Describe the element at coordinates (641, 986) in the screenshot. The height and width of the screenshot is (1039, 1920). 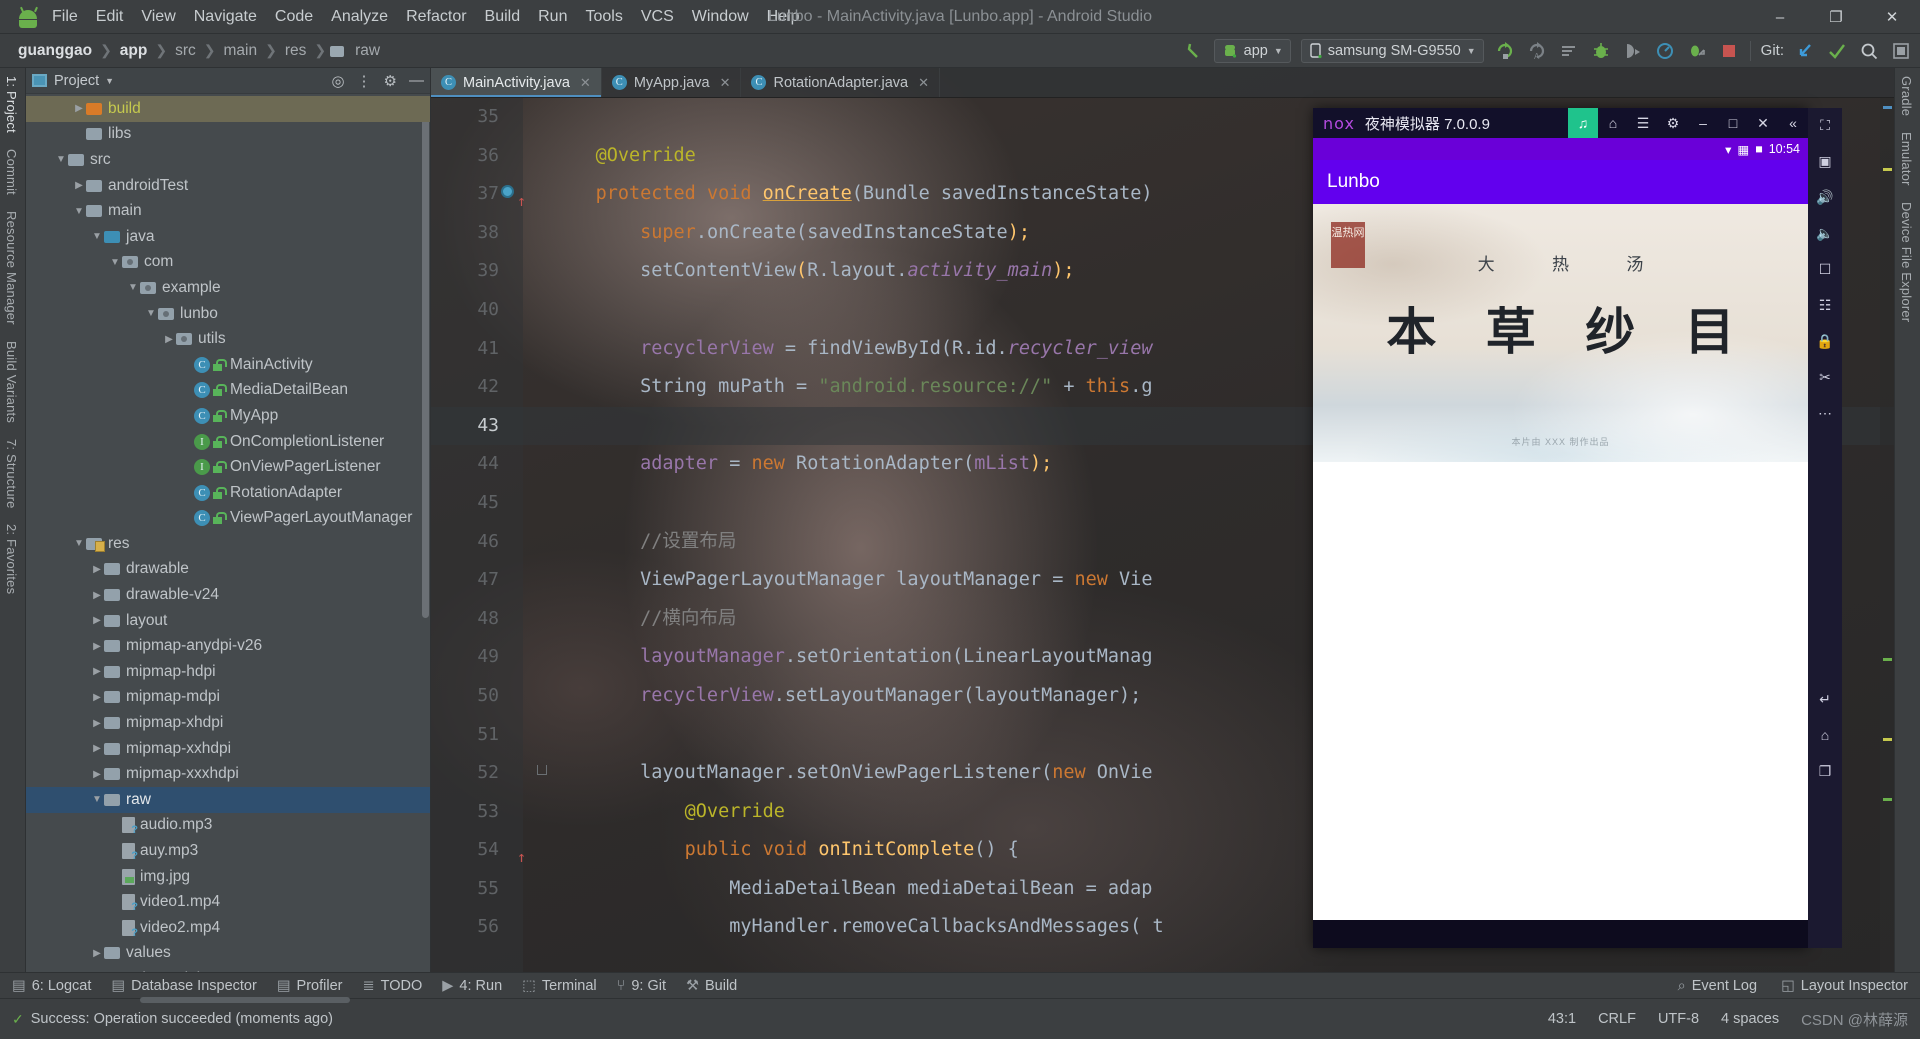
I see `tool-window-button: ⑂ 9: Git` at that location.